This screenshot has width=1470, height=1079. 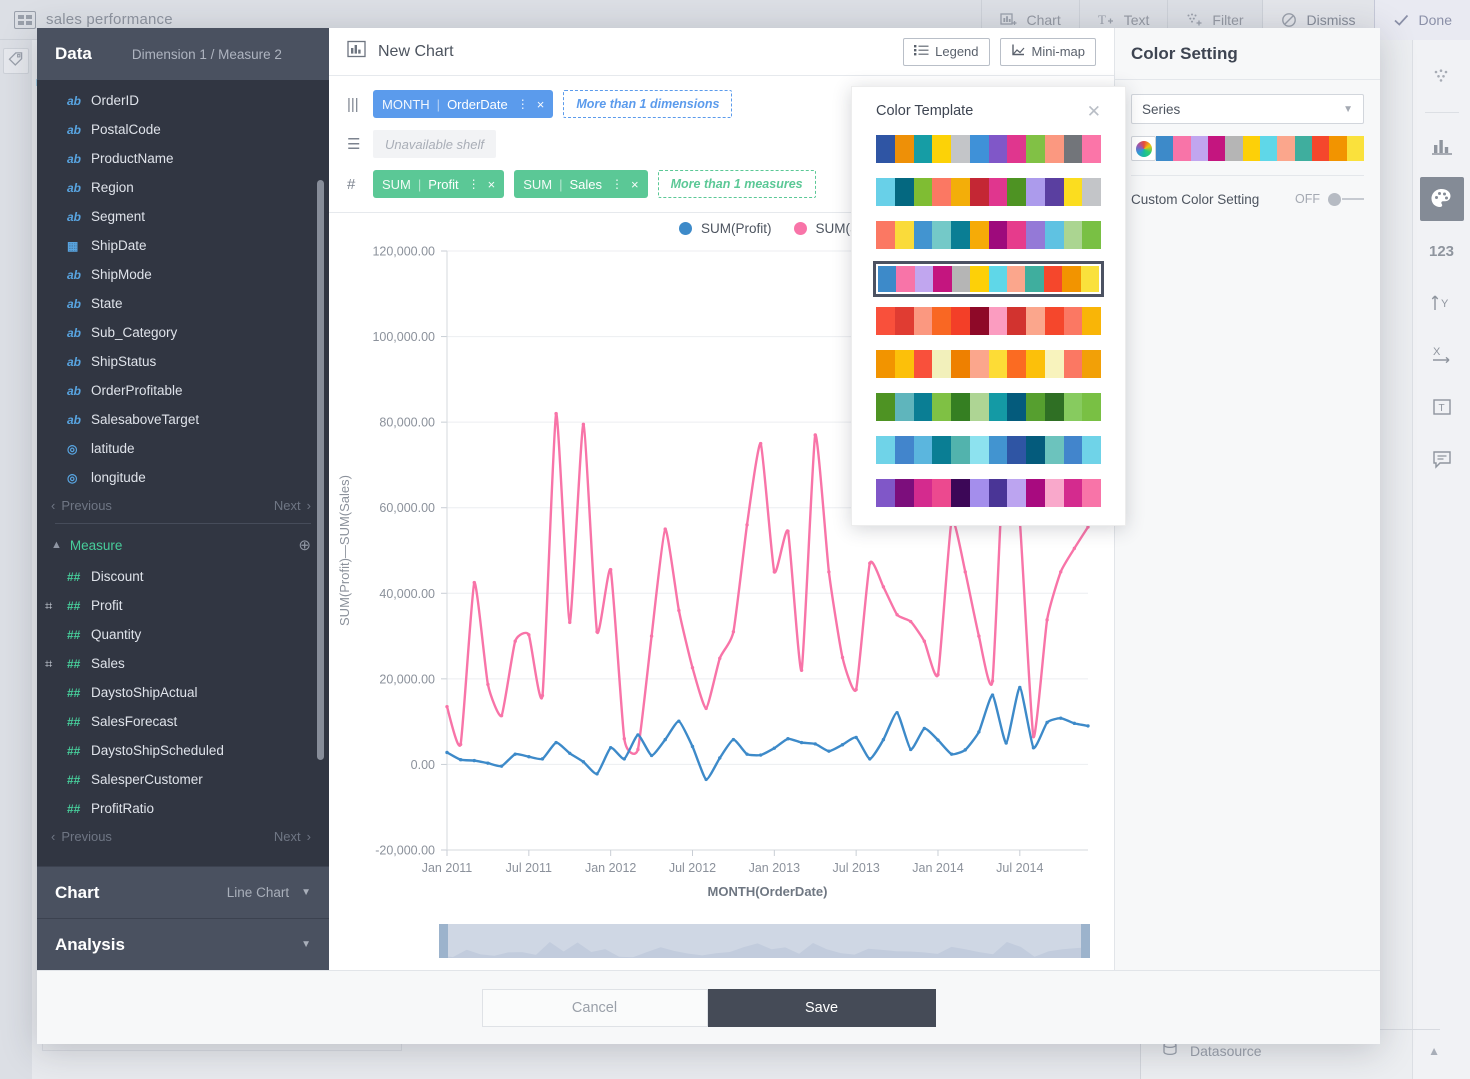 What do you see at coordinates (183, 100) in the screenshot?
I see `dimension-field-orderid: ab OrderID` at bounding box center [183, 100].